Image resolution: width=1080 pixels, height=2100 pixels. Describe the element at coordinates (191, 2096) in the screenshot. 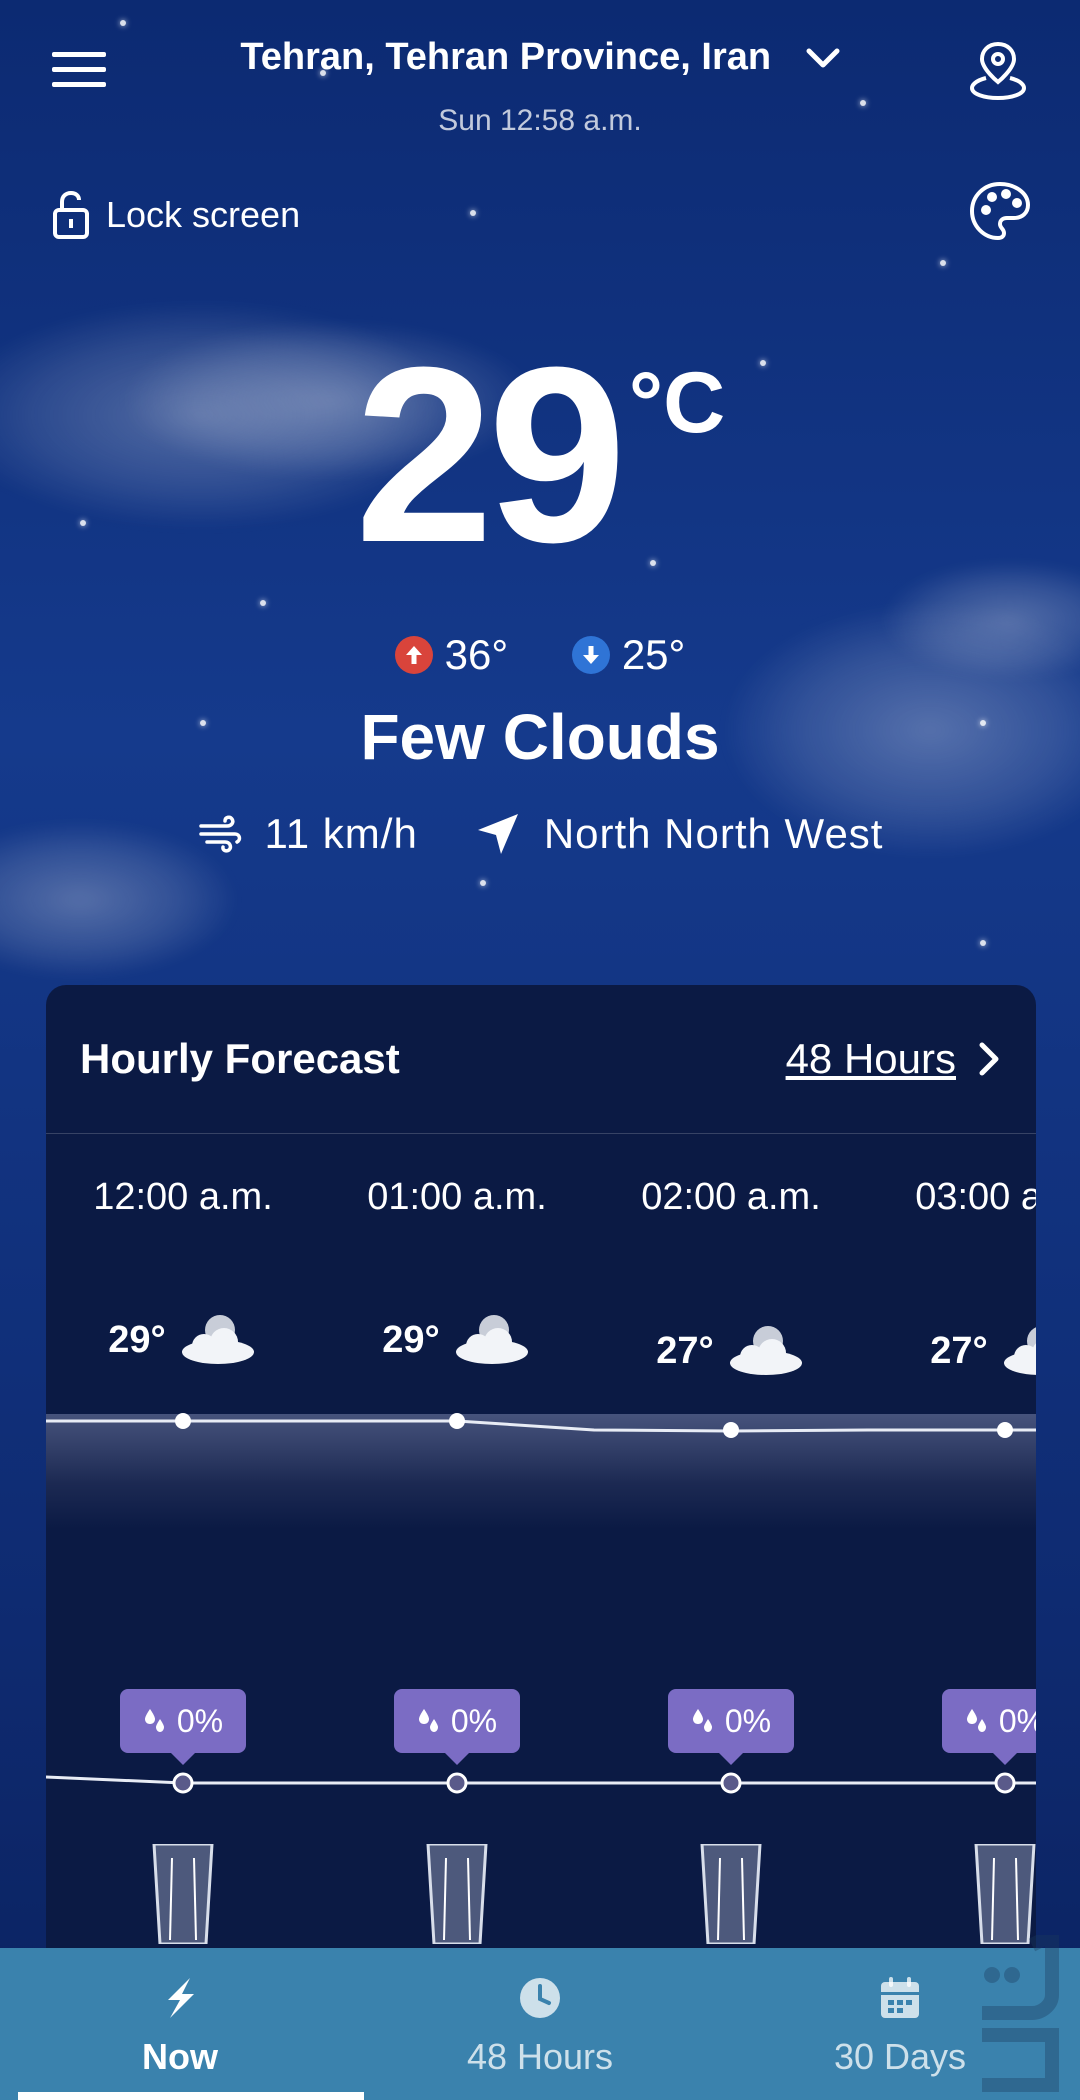

I see `active-tab-indicator` at that location.